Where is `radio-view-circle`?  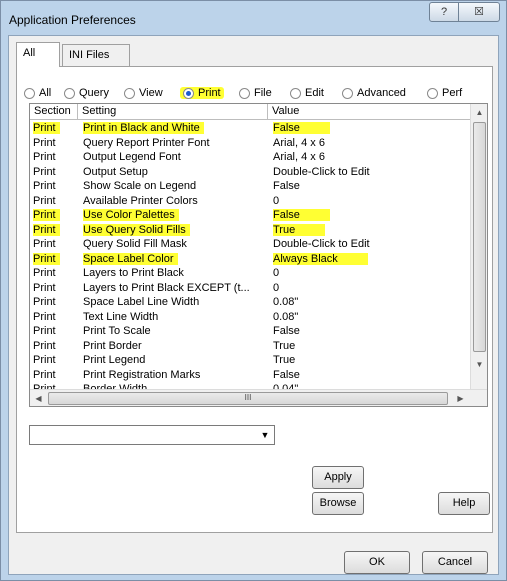 radio-view-circle is located at coordinates (129, 93).